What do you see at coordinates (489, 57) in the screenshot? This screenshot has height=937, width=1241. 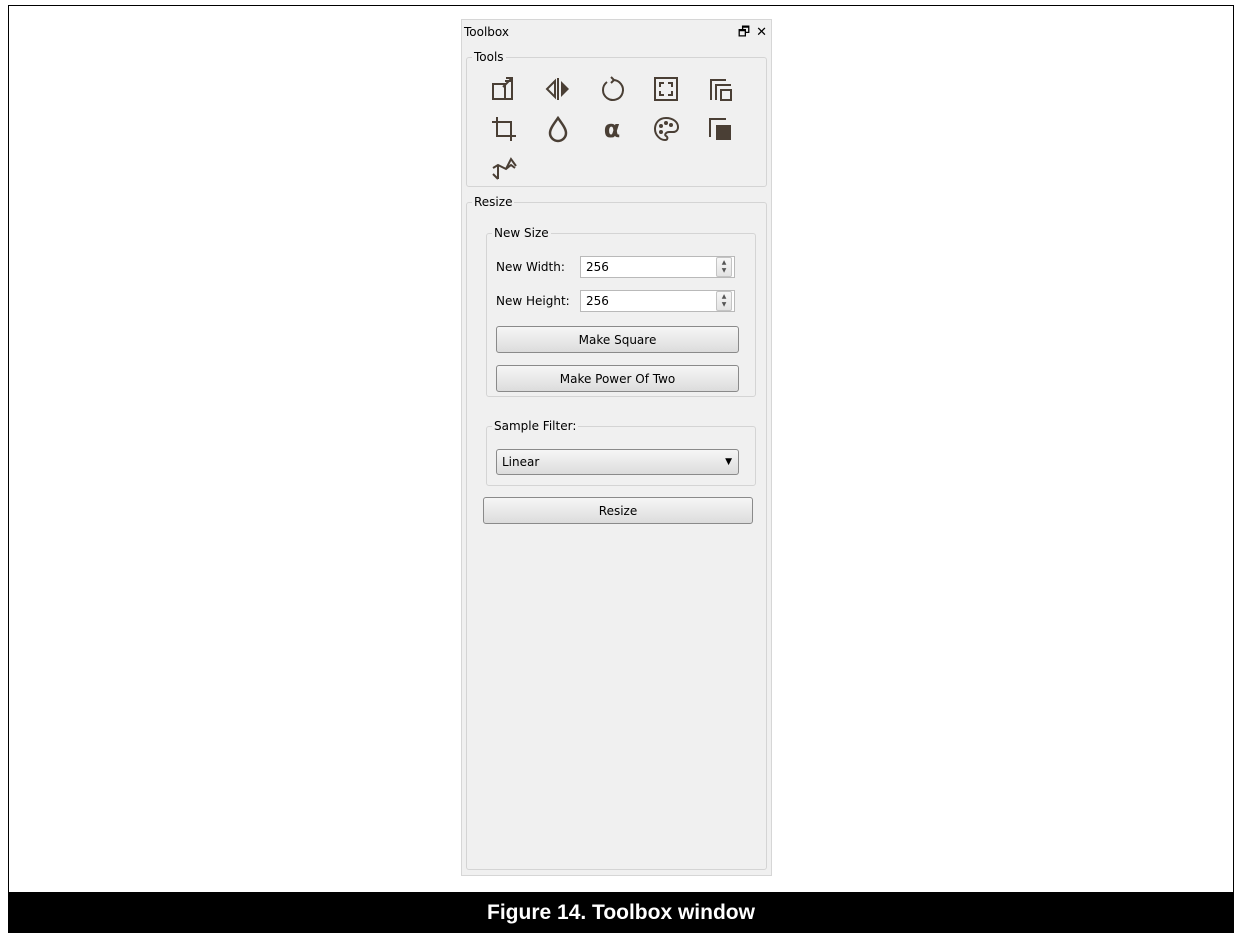 I see `tools-group-label: Tools` at bounding box center [489, 57].